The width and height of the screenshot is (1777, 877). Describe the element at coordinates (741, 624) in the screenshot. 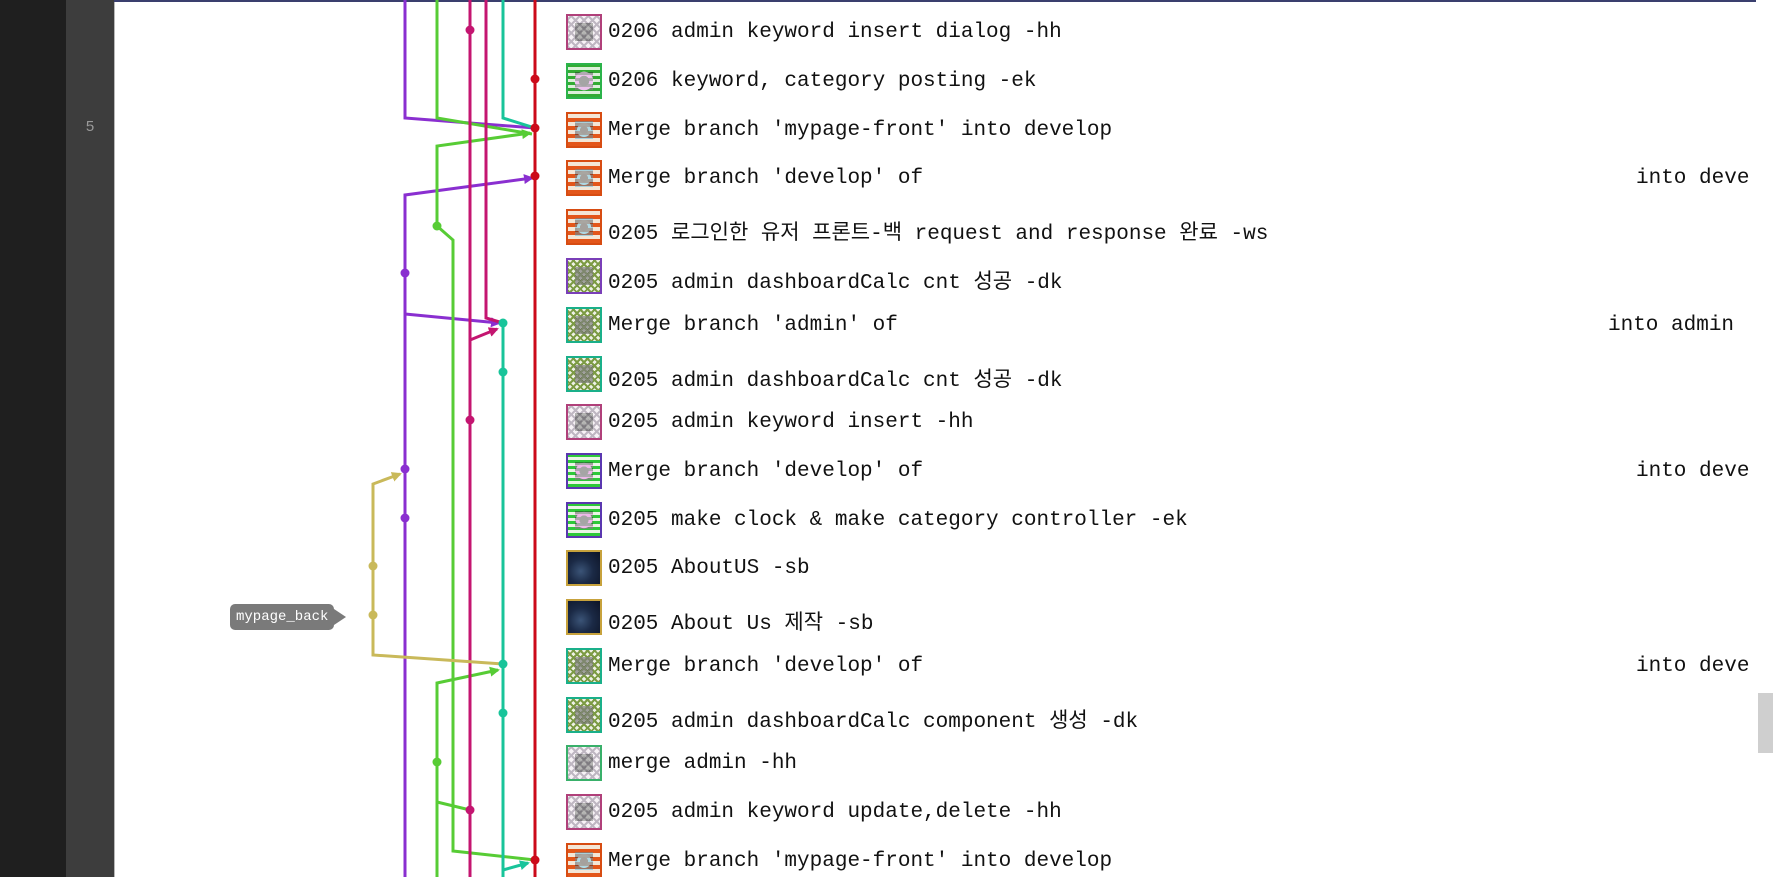

I see `commit-message: 0205 About Us 제작 -sb` at that location.